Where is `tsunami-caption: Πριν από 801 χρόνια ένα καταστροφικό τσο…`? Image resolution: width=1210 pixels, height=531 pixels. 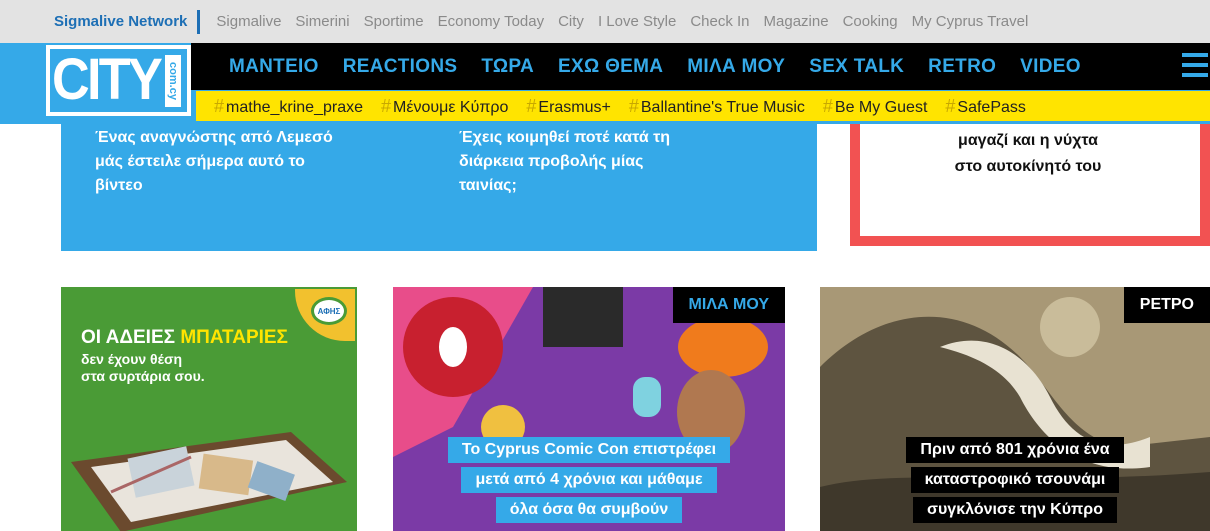
tsunami-caption: Πριν από 801 χρόνια ένα καταστροφικό τσο… is located at coordinates (1015, 482).